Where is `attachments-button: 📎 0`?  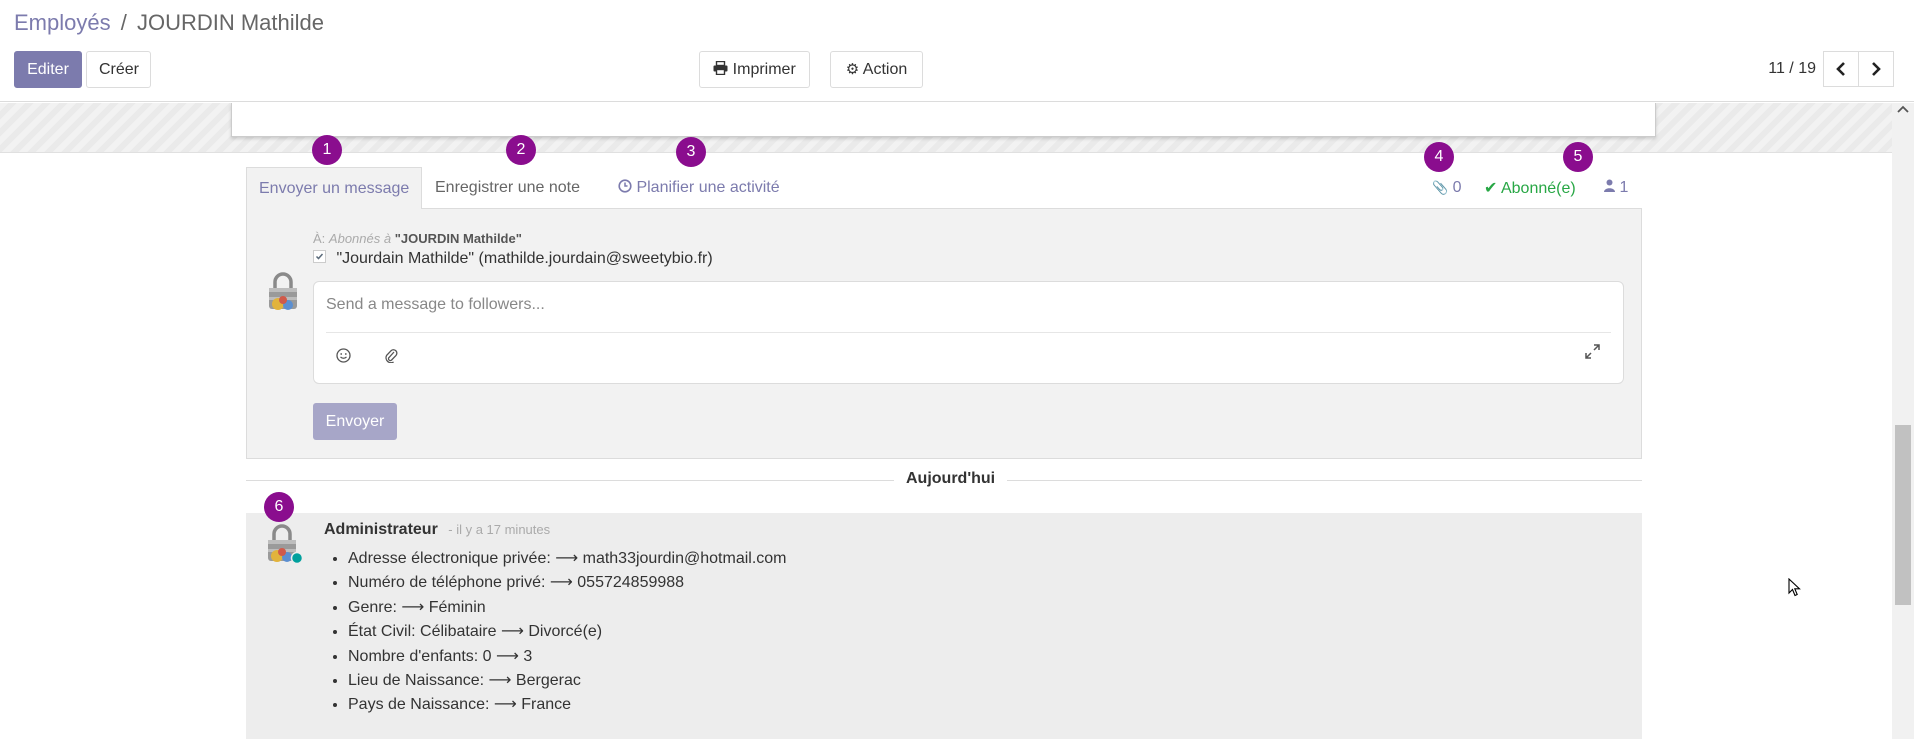
attachments-button: 📎 0 is located at coordinates (1447, 188).